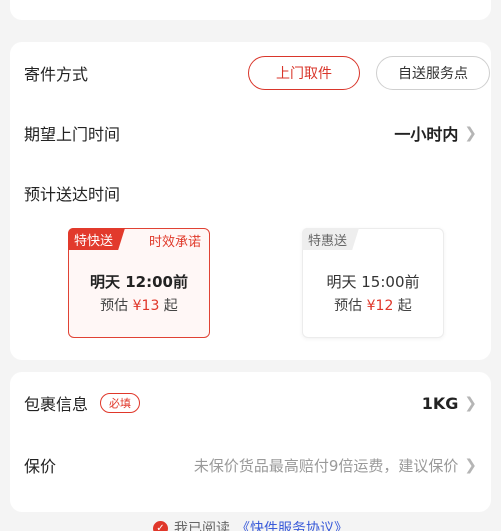 The image size is (501, 531). I want to click on agreement-row: ✓ 我已阅读 《快件服务协议》, so click(250, 524).